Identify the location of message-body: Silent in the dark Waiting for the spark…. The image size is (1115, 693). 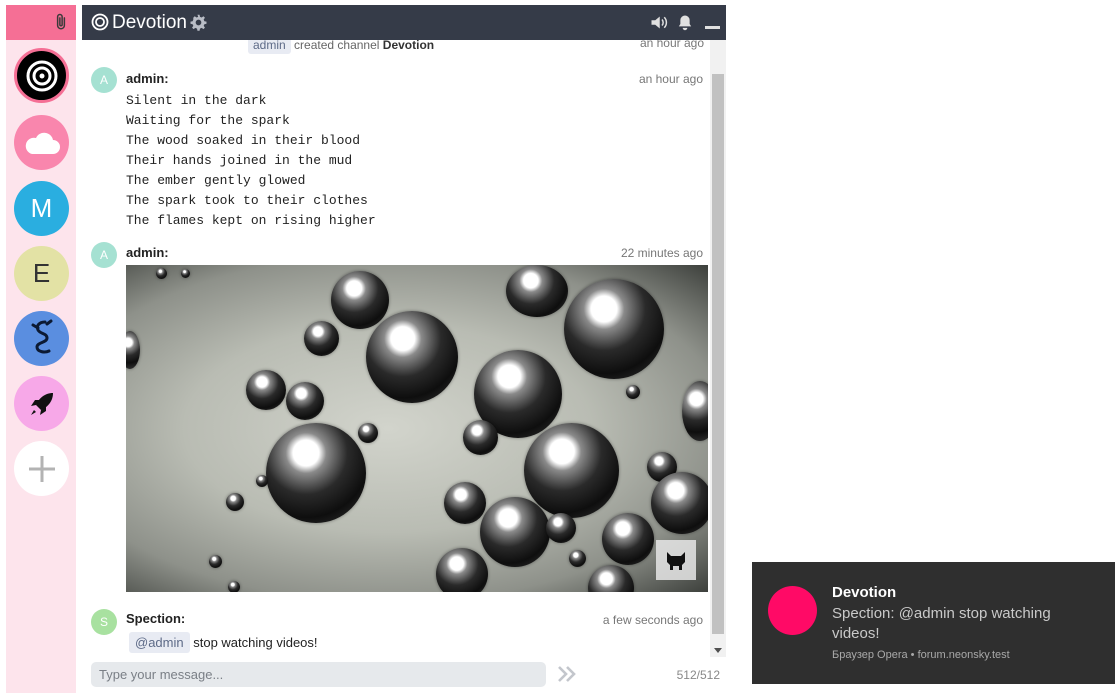
(251, 161).